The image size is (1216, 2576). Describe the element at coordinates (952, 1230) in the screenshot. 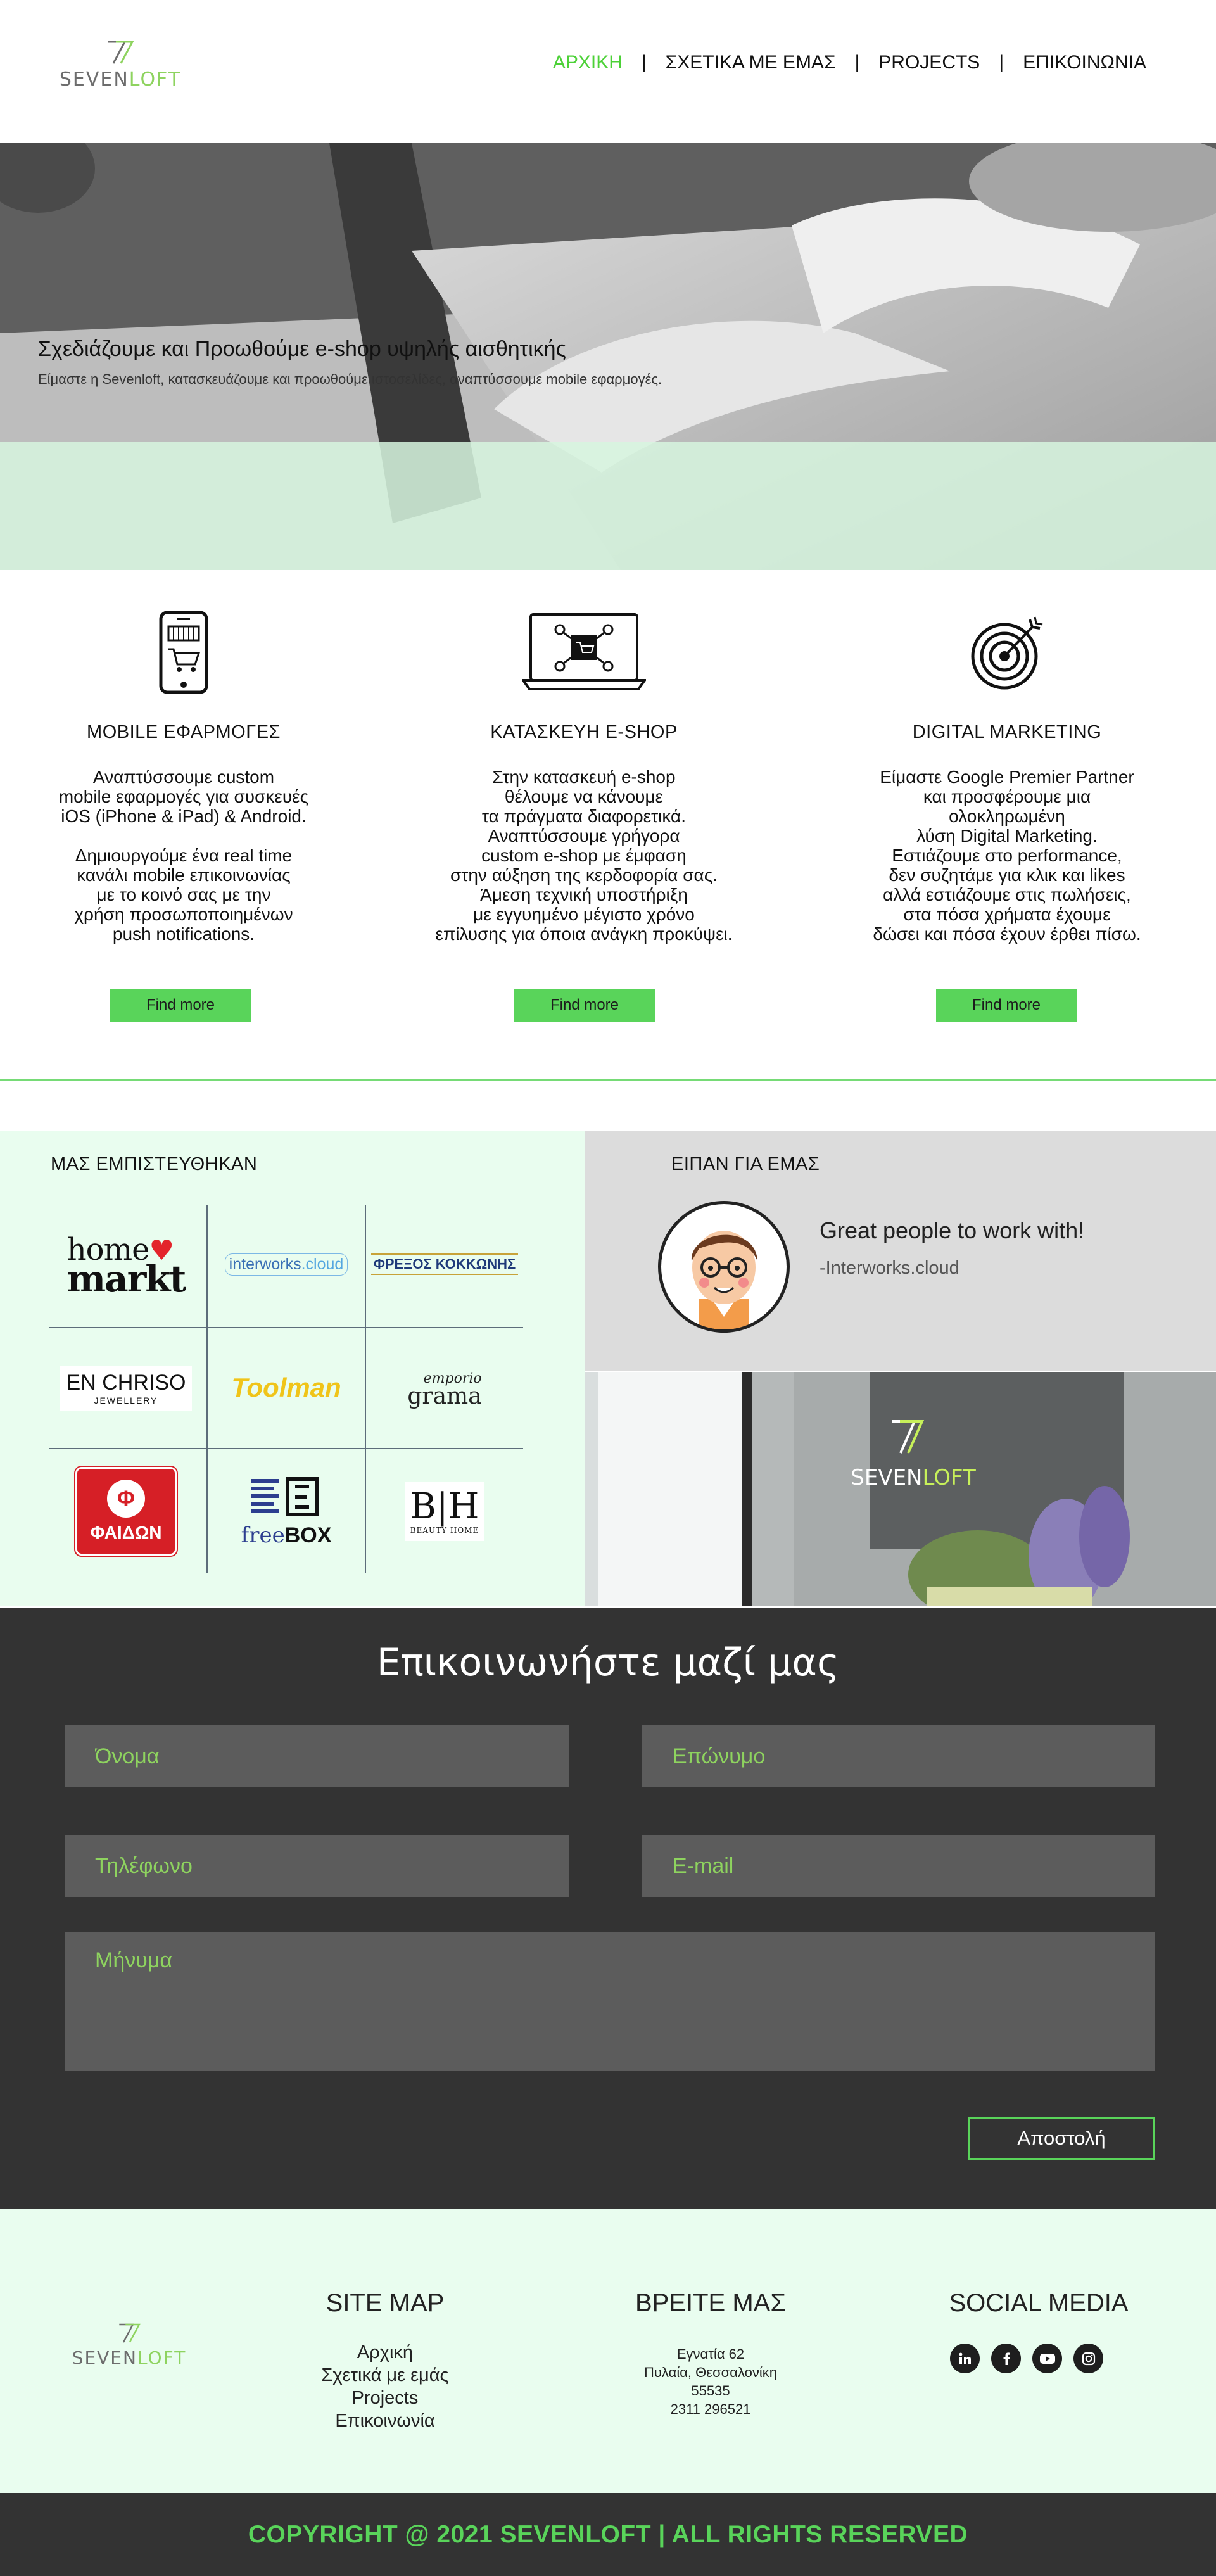

I see `testimonial-quote: Great people to work with!` at that location.